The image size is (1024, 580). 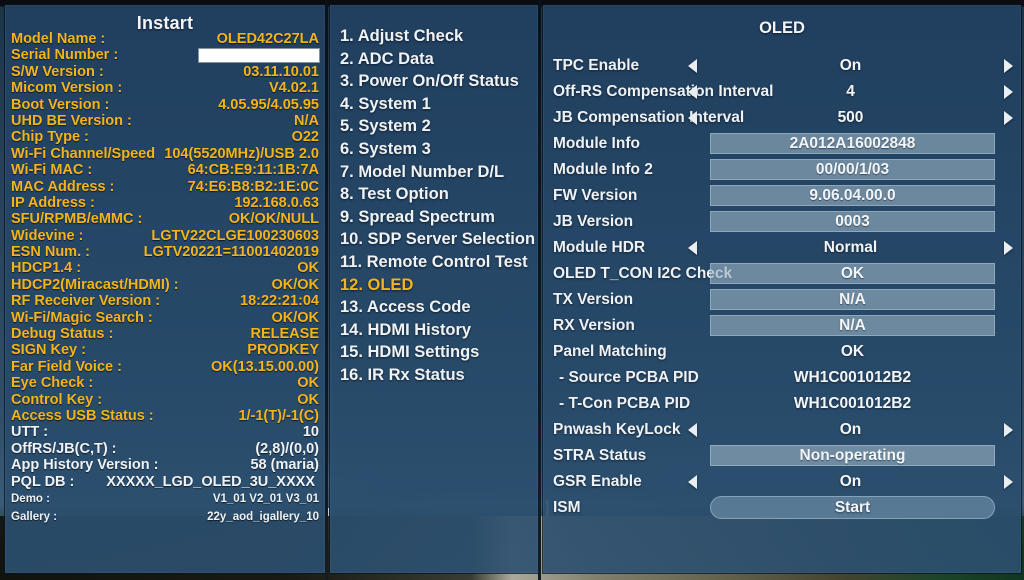 What do you see at coordinates (600, 455) in the screenshot?
I see `oled-setting-label: STRA Status` at bounding box center [600, 455].